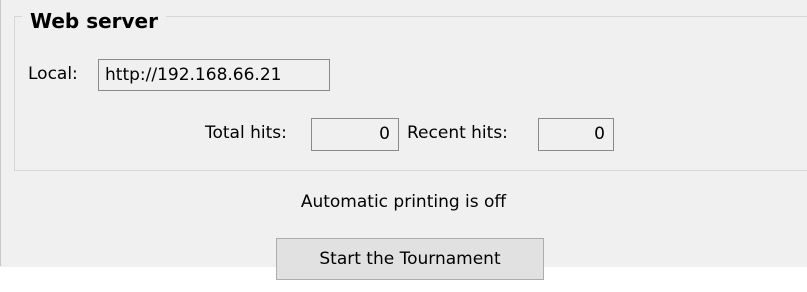 This screenshot has width=807, height=292. Describe the element at coordinates (403, 202) in the screenshot. I see `printing-status-text: Automatic printing is off` at that location.